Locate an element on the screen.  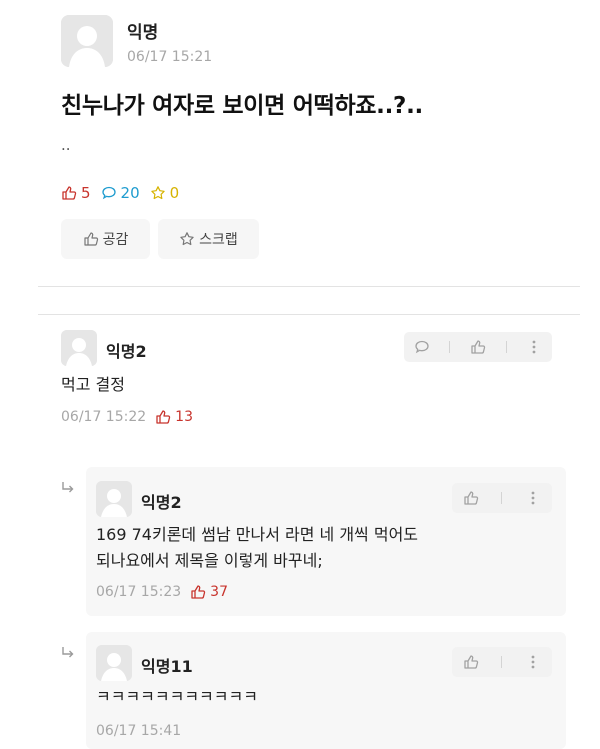
like-count-value: 5 is located at coordinates (86, 193).